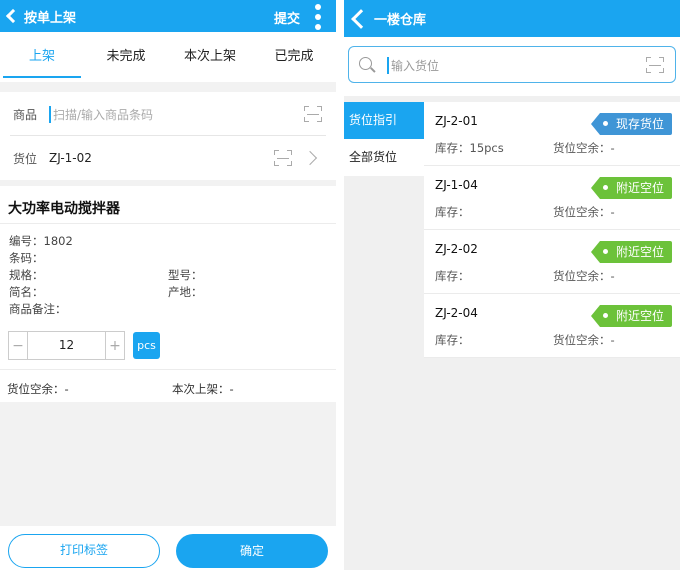  I want to click on chevron-right-icon, so click(310, 158).